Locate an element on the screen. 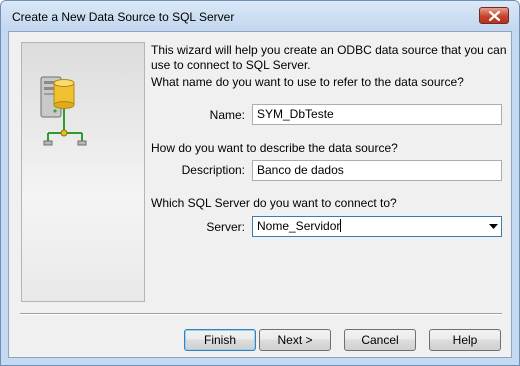  cancel-button: Cancel is located at coordinates (380, 340).